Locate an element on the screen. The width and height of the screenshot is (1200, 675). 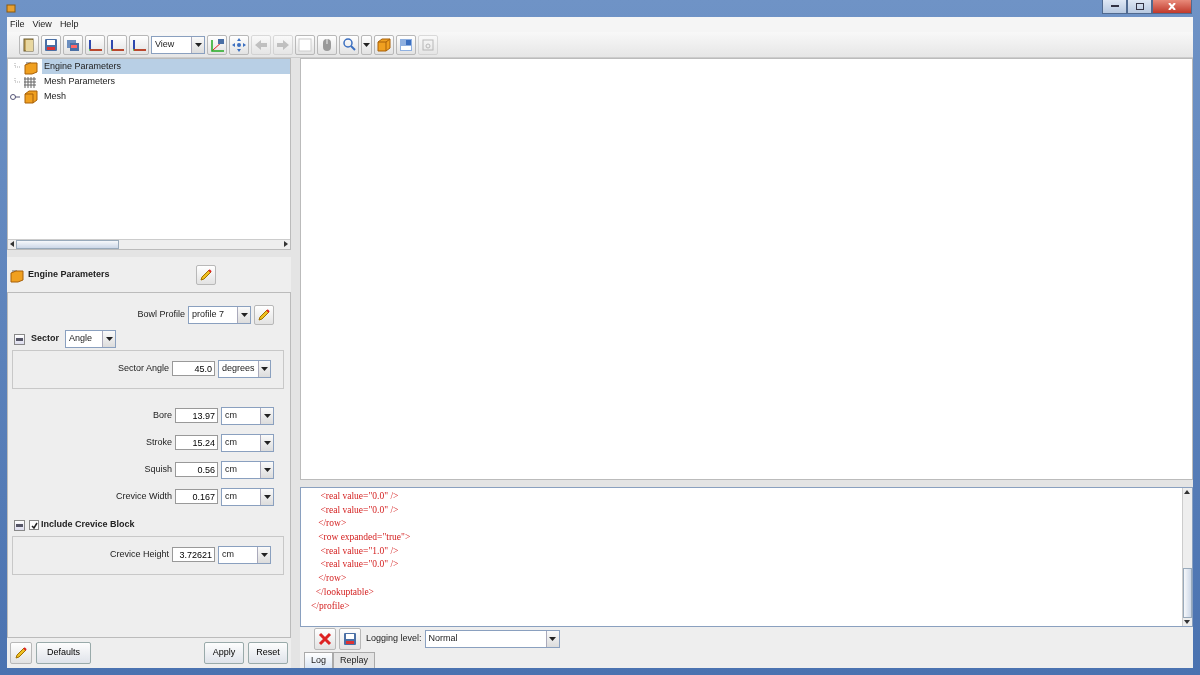
collapsed-handle-icon is located at coordinates (15, 96).